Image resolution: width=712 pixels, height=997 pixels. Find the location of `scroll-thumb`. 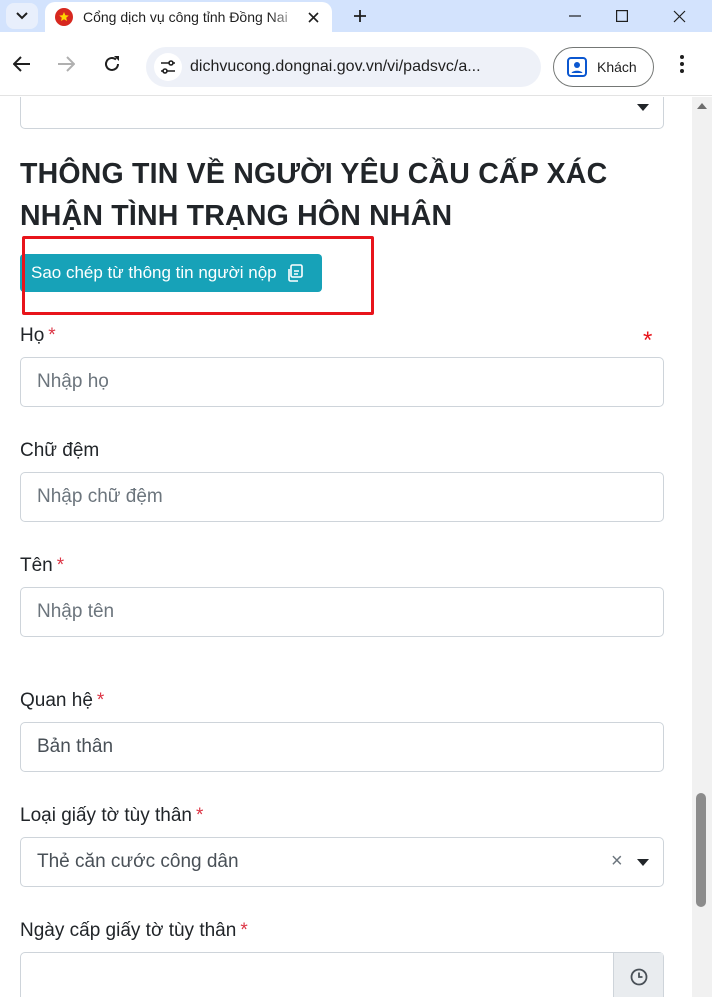

scroll-thumb is located at coordinates (701, 850).